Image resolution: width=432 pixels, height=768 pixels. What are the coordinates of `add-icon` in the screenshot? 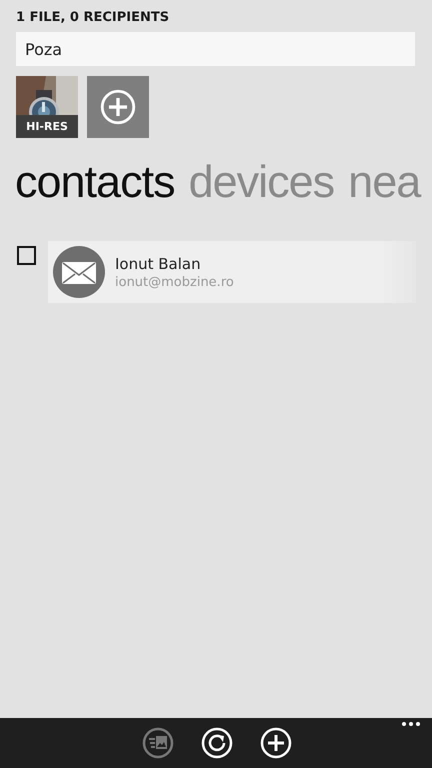 It's located at (118, 107).